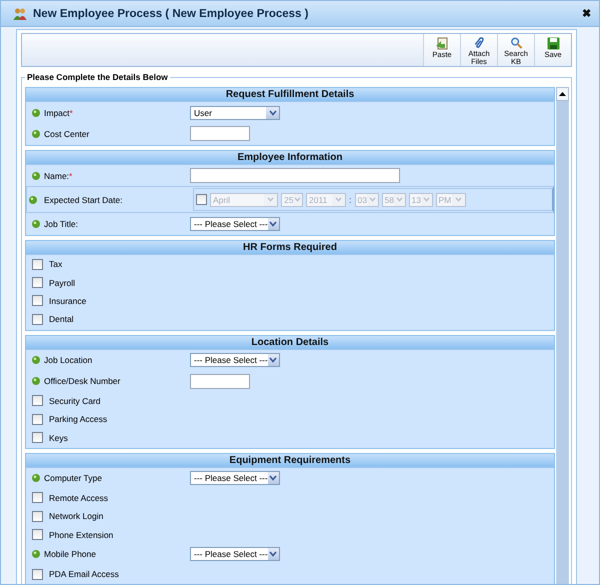  Describe the element at coordinates (76, 516) in the screenshot. I see `field-label: Network Login` at that location.